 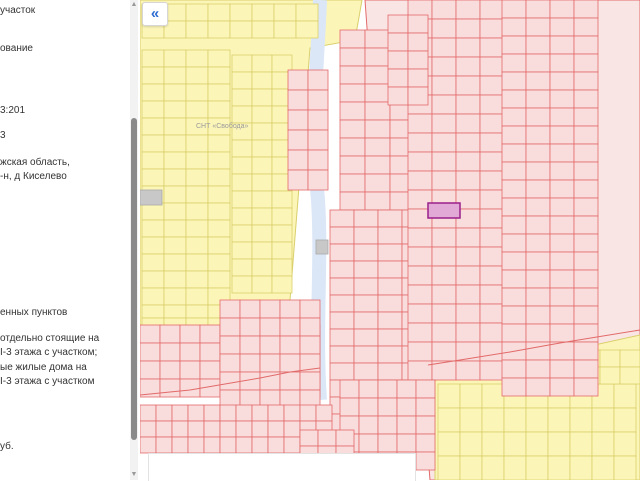 What do you see at coordinates (155, 14) in the screenshot?
I see `collapse-panel-button: «` at bounding box center [155, 14].